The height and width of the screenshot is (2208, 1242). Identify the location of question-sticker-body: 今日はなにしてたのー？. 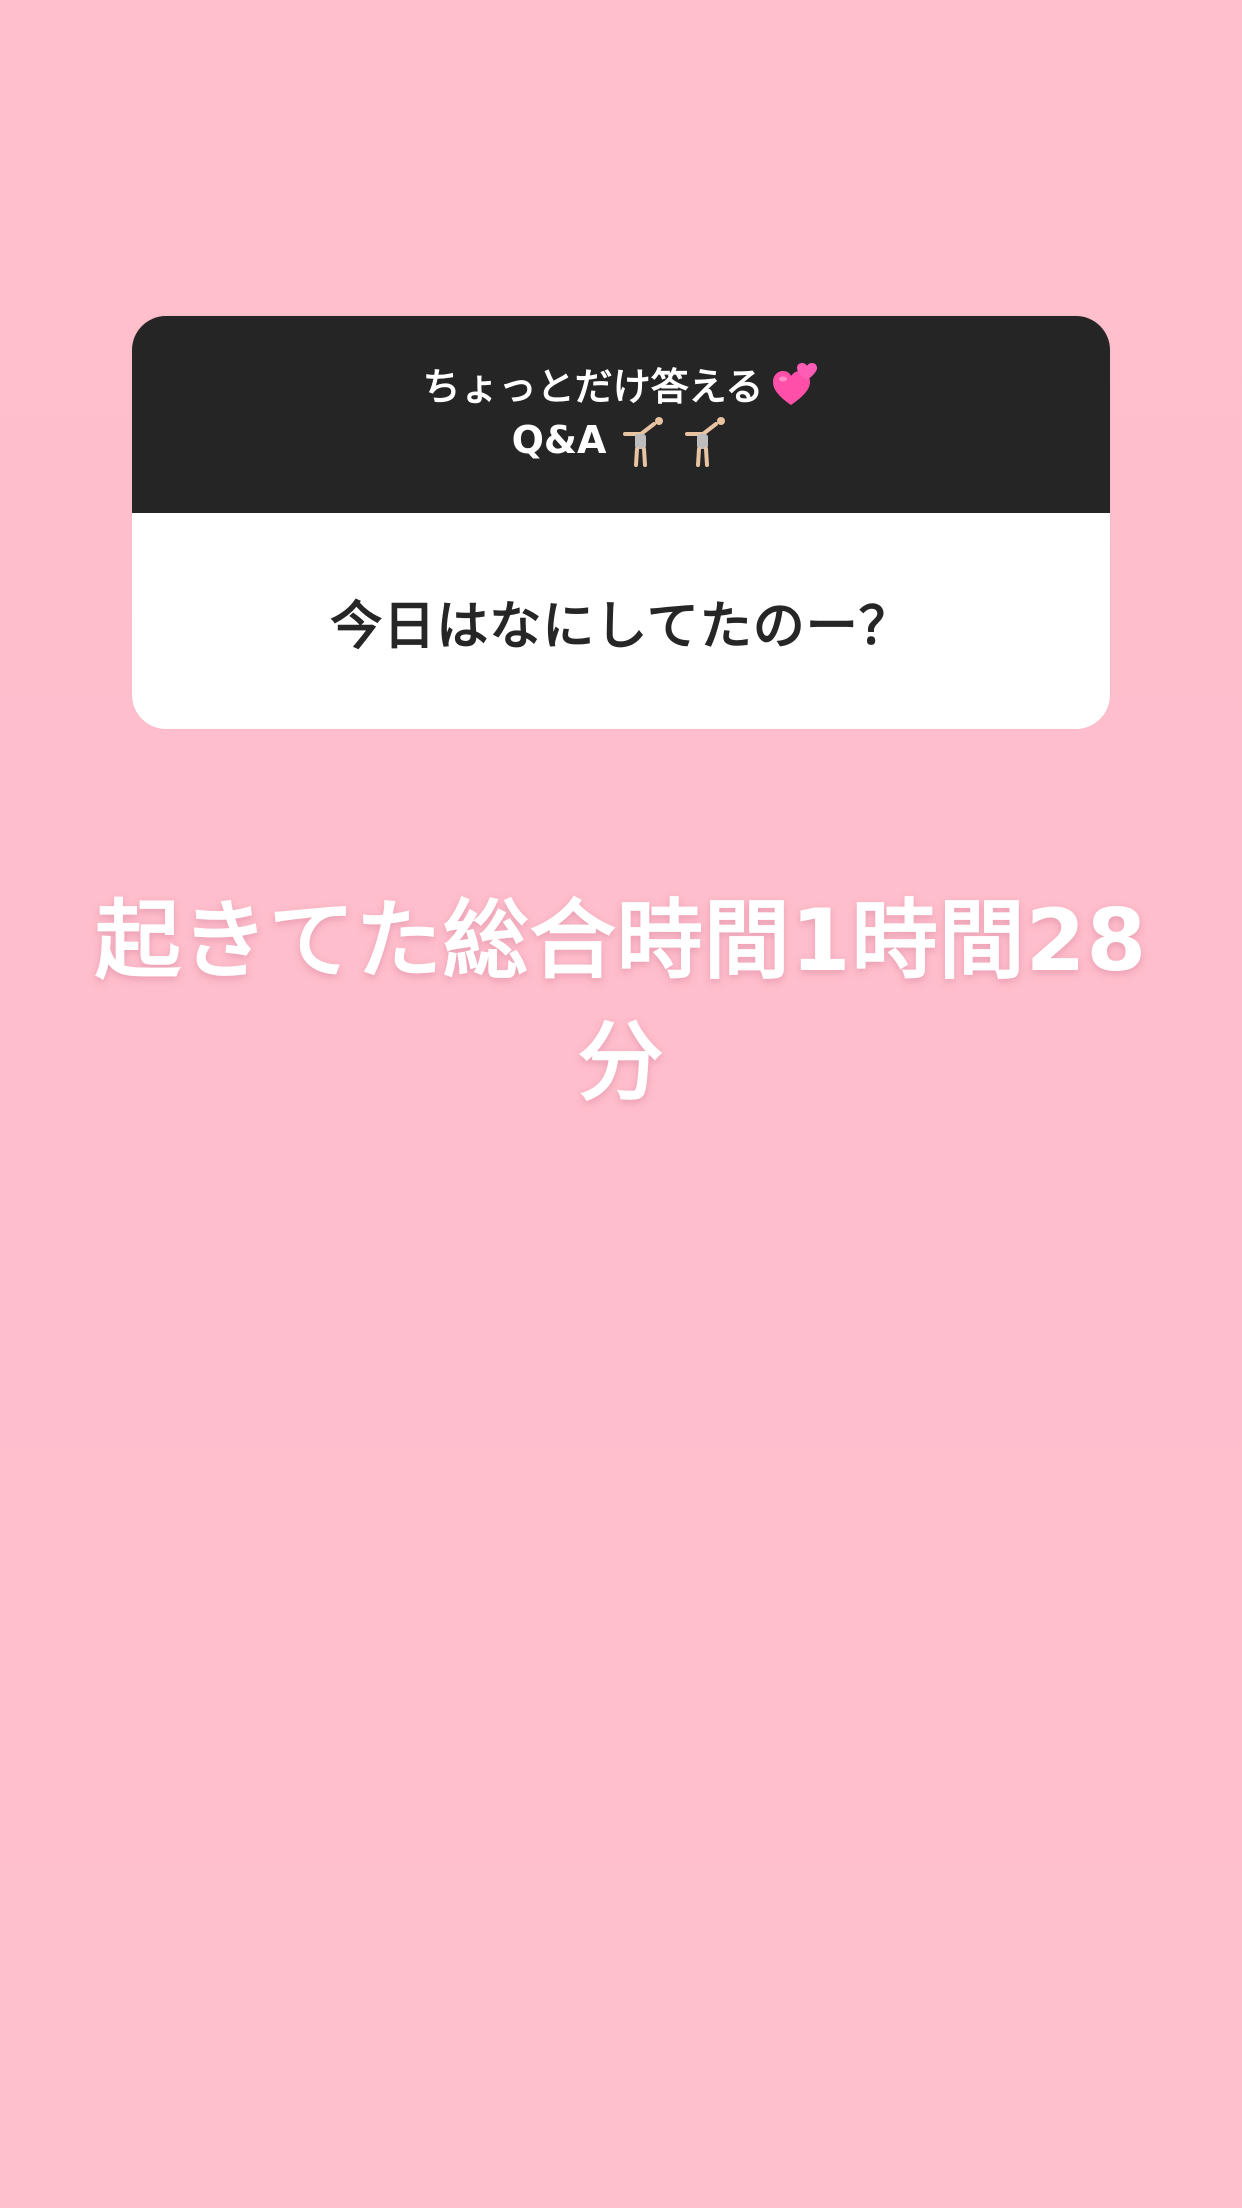
(621, 621).